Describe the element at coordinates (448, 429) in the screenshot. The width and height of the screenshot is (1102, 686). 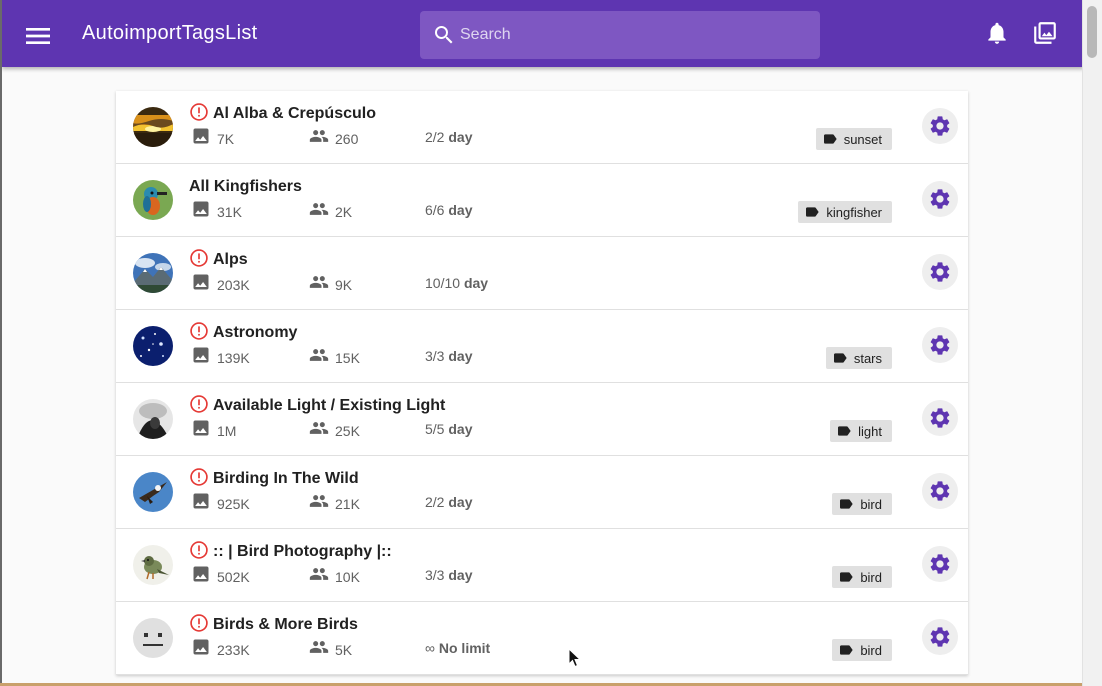
I see `posting-limit: 5/5 day` at that location.